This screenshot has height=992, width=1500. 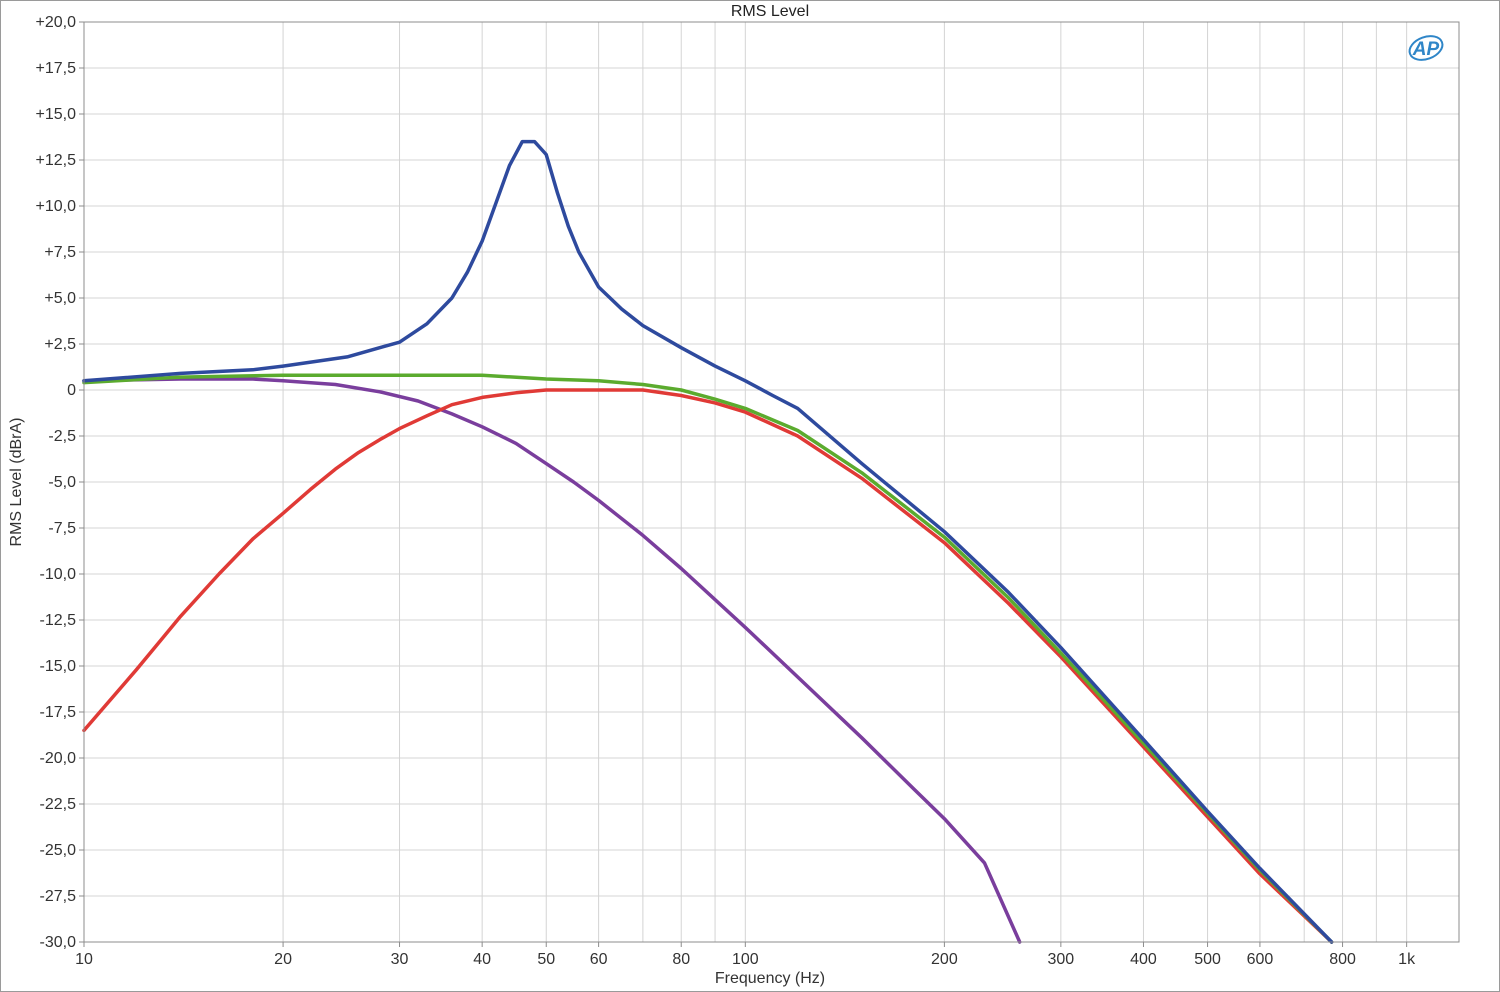 I want to click on x-tick-label: 500, so click(x=1207, y=959).